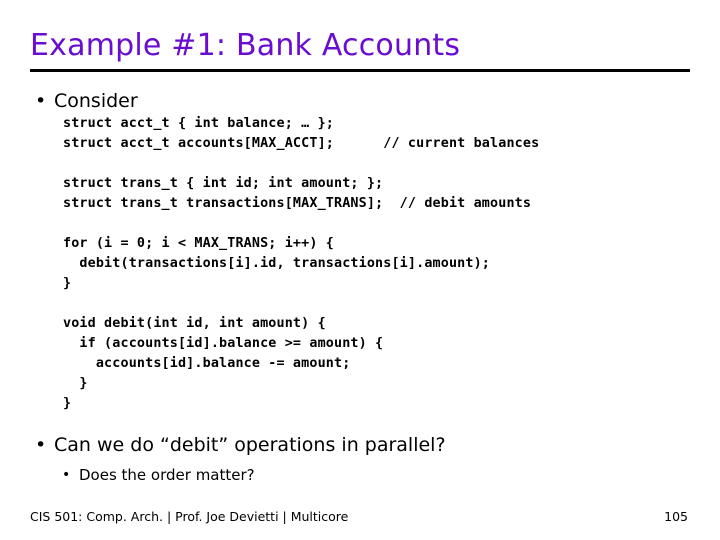  What do you see at coordinates (360, 475) in the screenshot?
I see `bullet-order-question: • Does the order matter?` at bounding box center [360, 475].